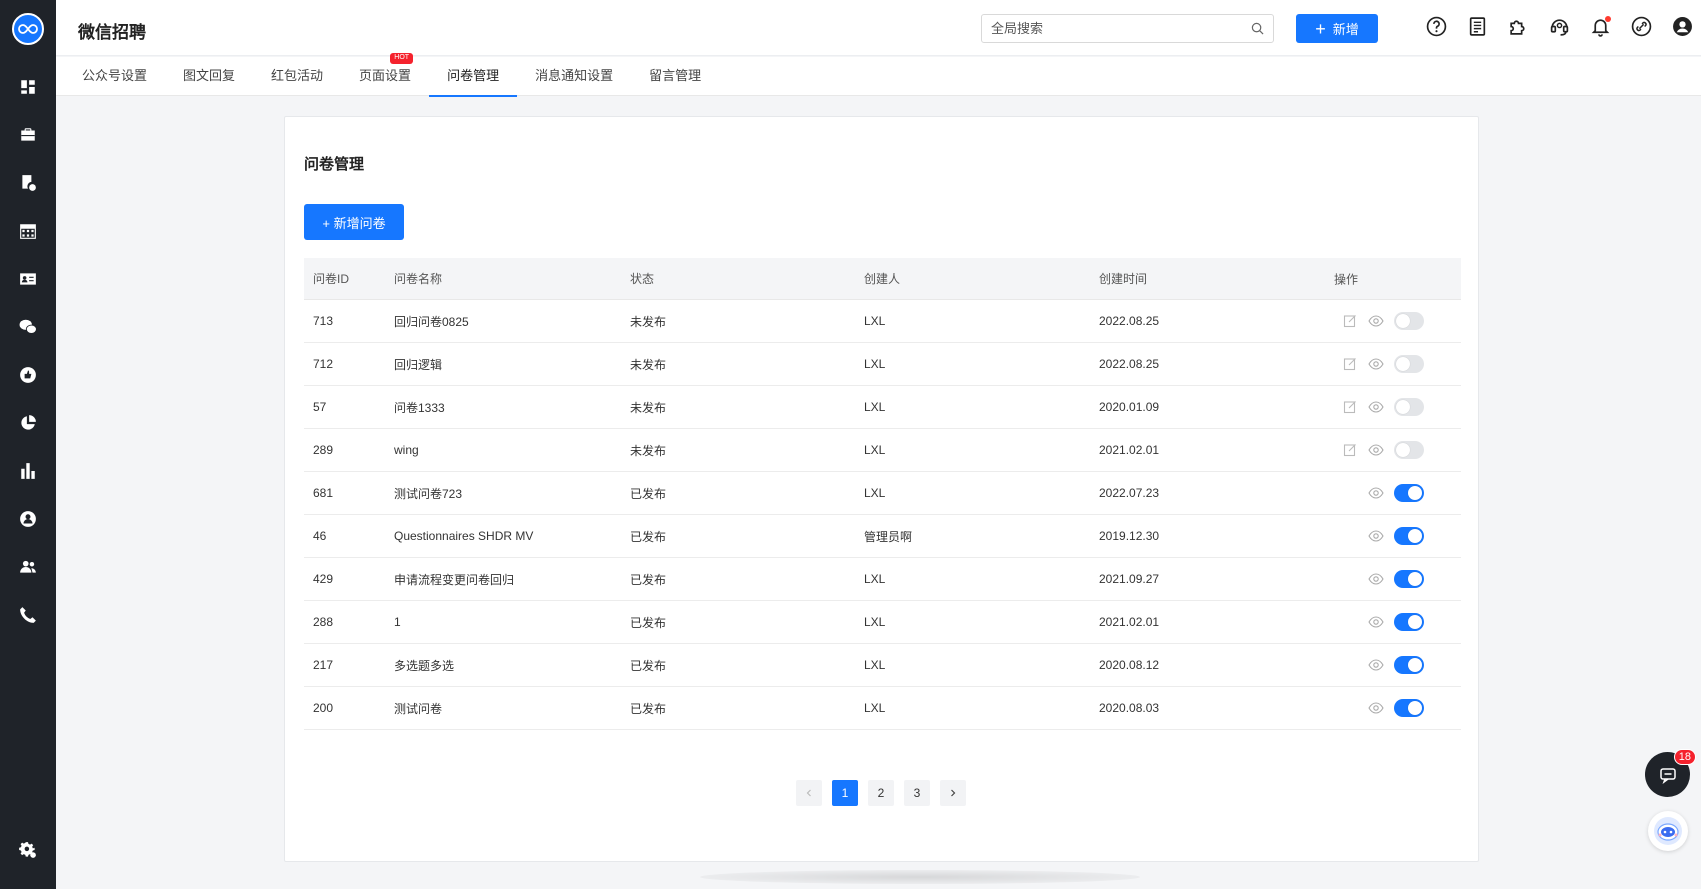 This screenshot has height=889, width=1701. I want to click on team-icon, so click(28, 566).